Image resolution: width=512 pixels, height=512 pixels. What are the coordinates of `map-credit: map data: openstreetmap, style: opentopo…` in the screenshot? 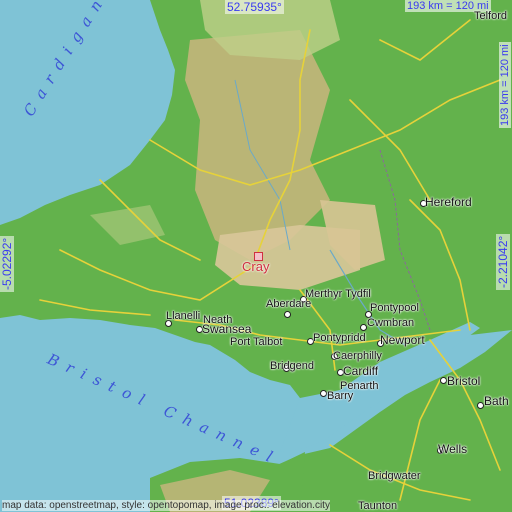 It's located at (166, 505).